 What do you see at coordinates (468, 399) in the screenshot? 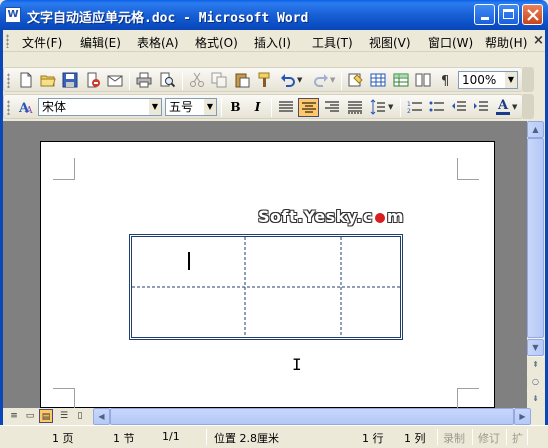
I see `margin-corner-mark` at bounding box center [468, 399].